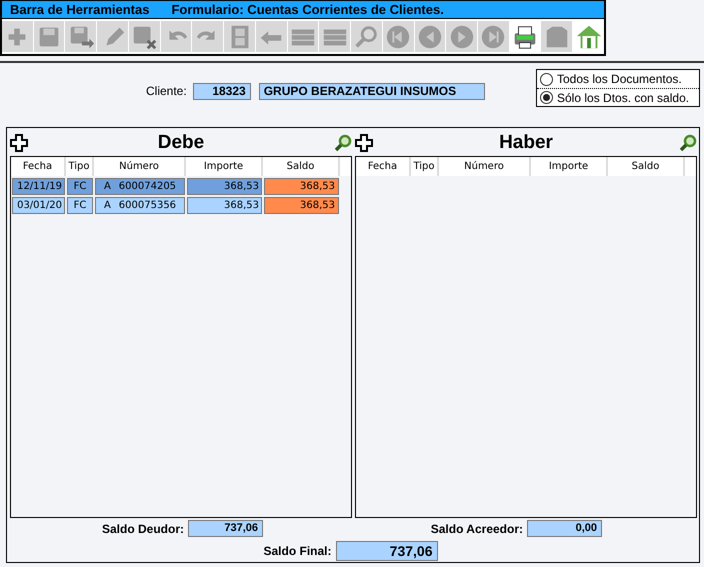 This screenshot has height=567, width=704. I want to click on filter-radio: Sólo los Dtos. con saldo., so click(618, 97).